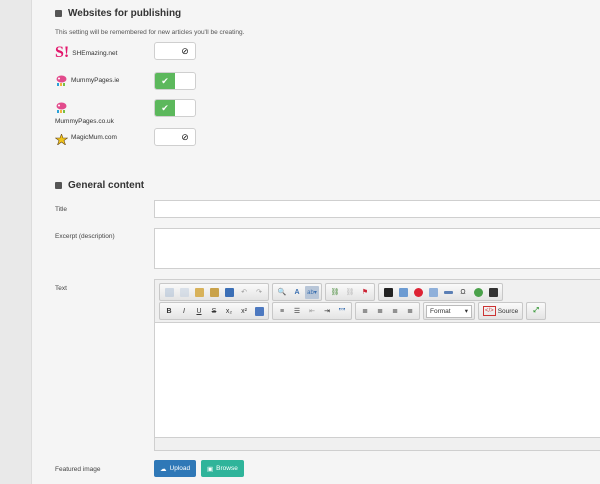  Describe the element at coordinates (388, 292) in the screenshot. I see `embed-icon` at that location.